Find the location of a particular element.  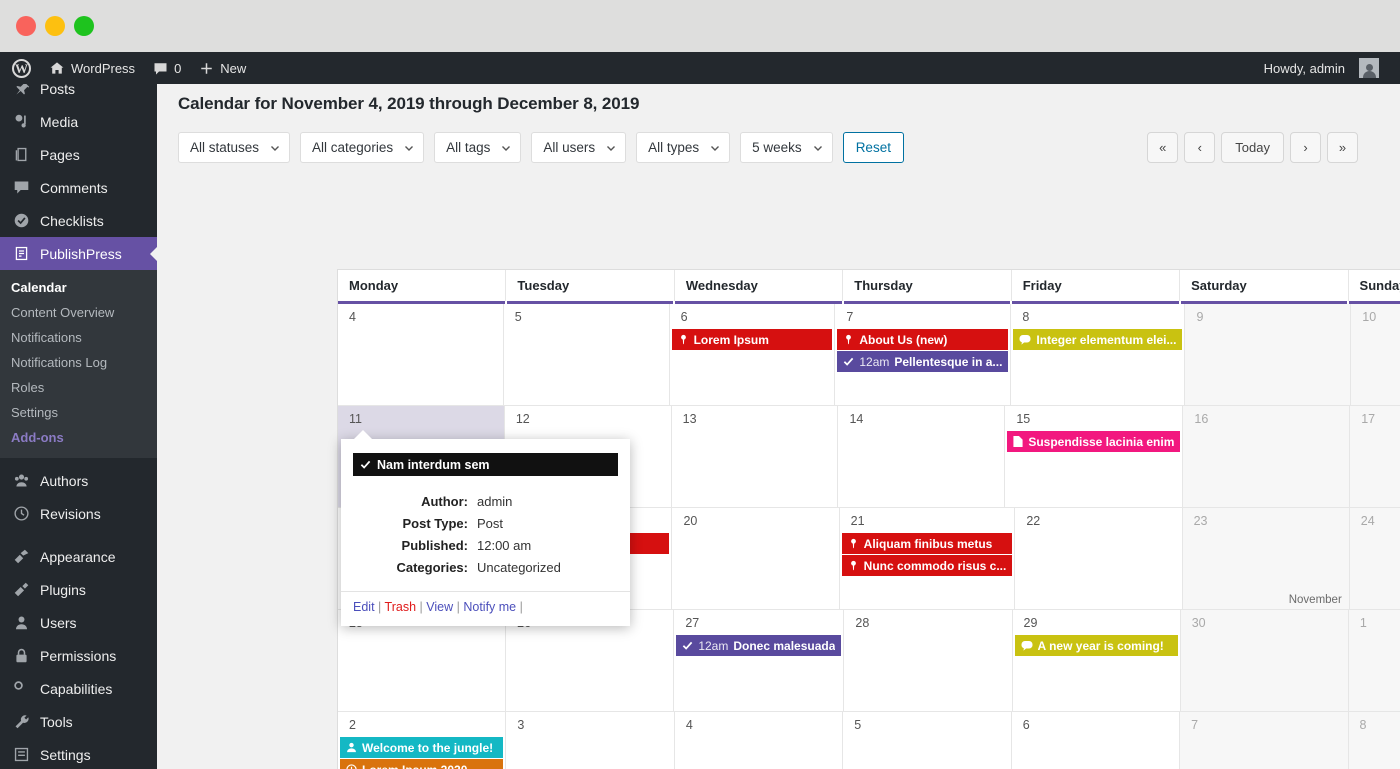

calendar-day-number: 12 is located at coordinates (522, 419).